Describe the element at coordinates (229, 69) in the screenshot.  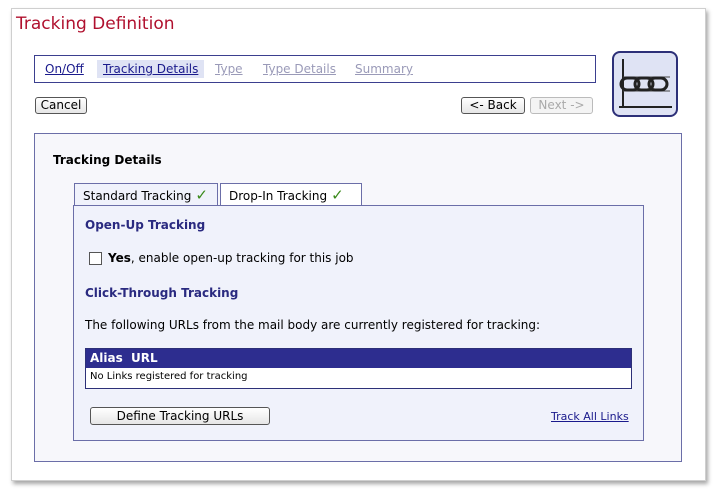
I see `step-type: Type` at that location.